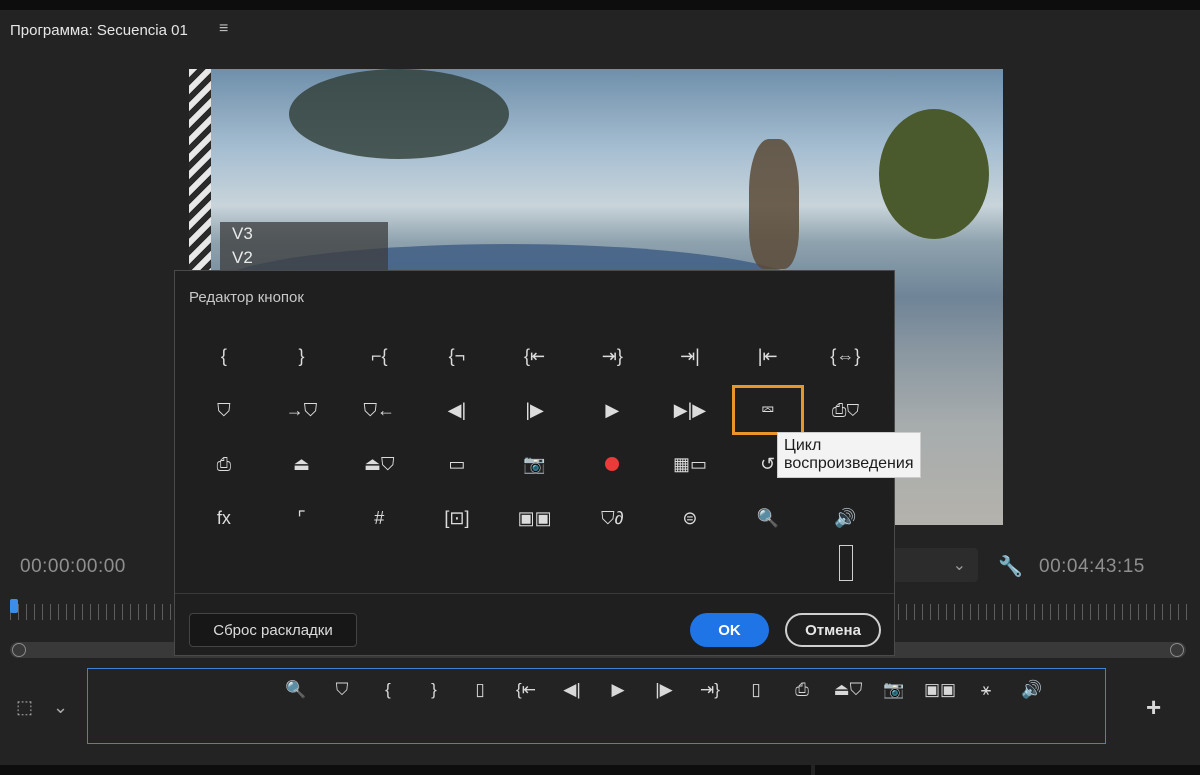  I want to click on grid-button-icon: ⏏⛉, so click(379, 464).